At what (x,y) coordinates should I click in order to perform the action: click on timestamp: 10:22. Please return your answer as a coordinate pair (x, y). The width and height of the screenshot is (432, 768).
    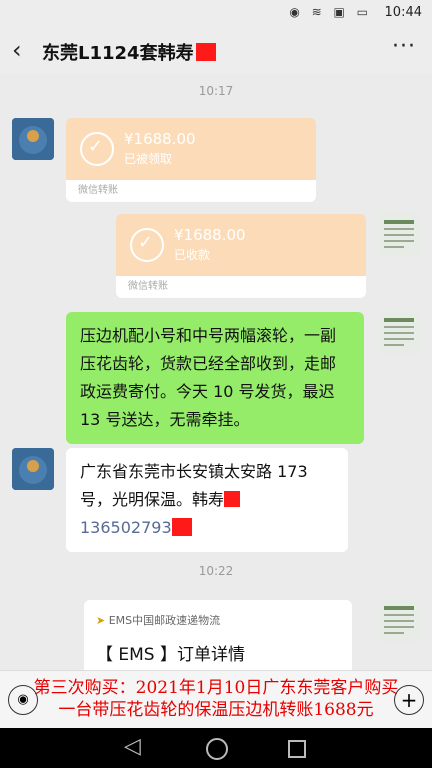
    Looking at the image, I should click on (216, 571).